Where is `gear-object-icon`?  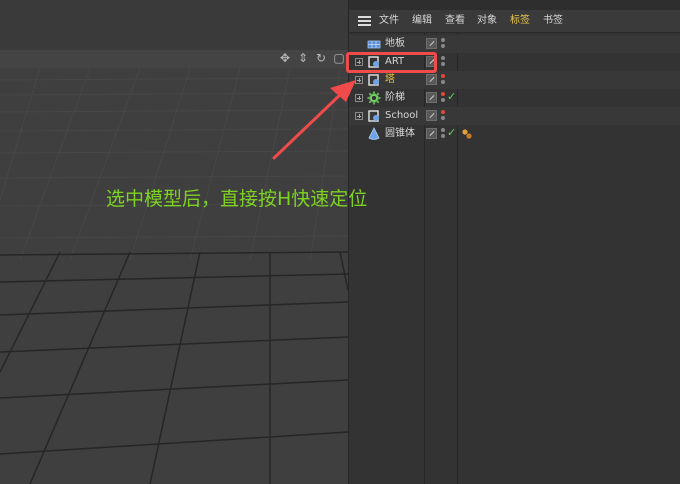 gear-object-icon is located at coordinates (374, 98).